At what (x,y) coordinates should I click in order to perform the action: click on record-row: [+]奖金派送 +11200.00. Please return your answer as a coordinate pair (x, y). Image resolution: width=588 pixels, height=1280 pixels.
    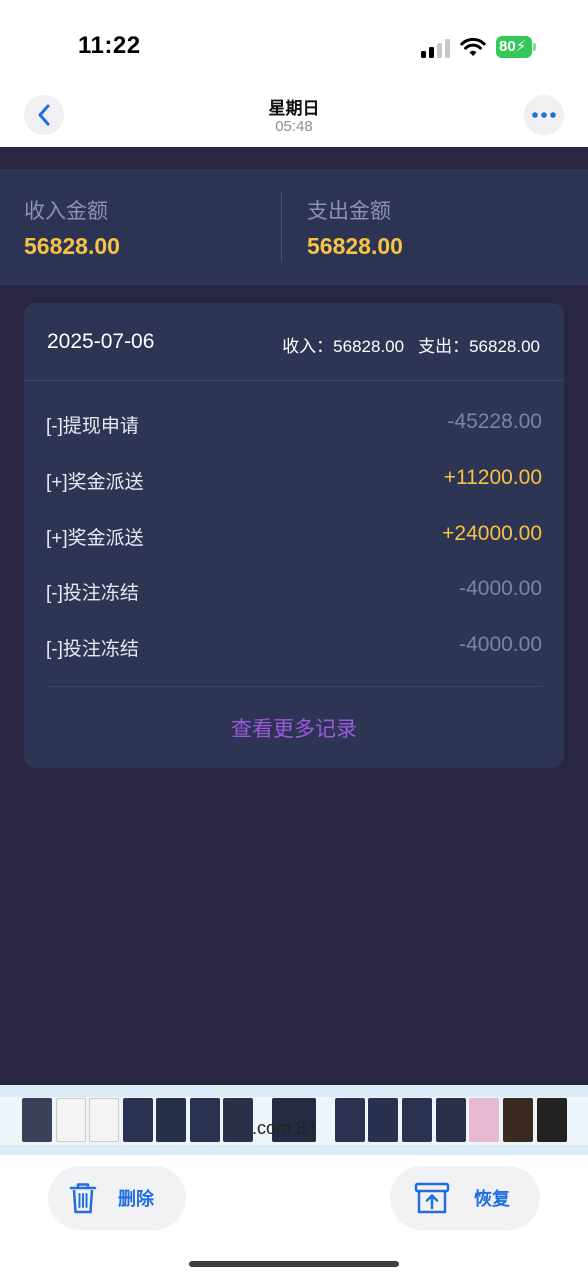
    Looking at the image, I should click on (294, 478).